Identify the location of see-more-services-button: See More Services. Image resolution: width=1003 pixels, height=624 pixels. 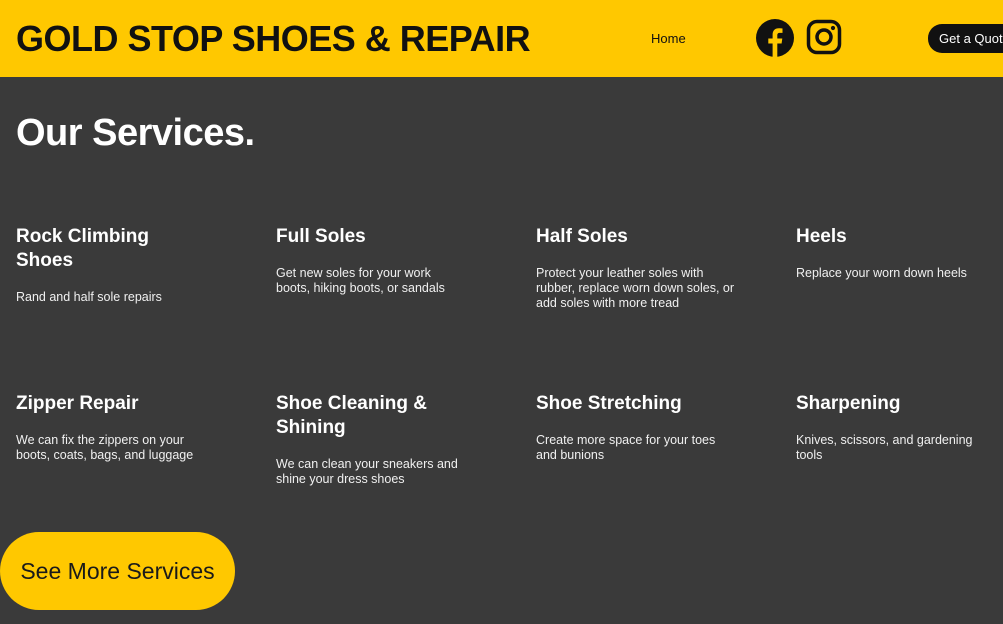
(117, 571).